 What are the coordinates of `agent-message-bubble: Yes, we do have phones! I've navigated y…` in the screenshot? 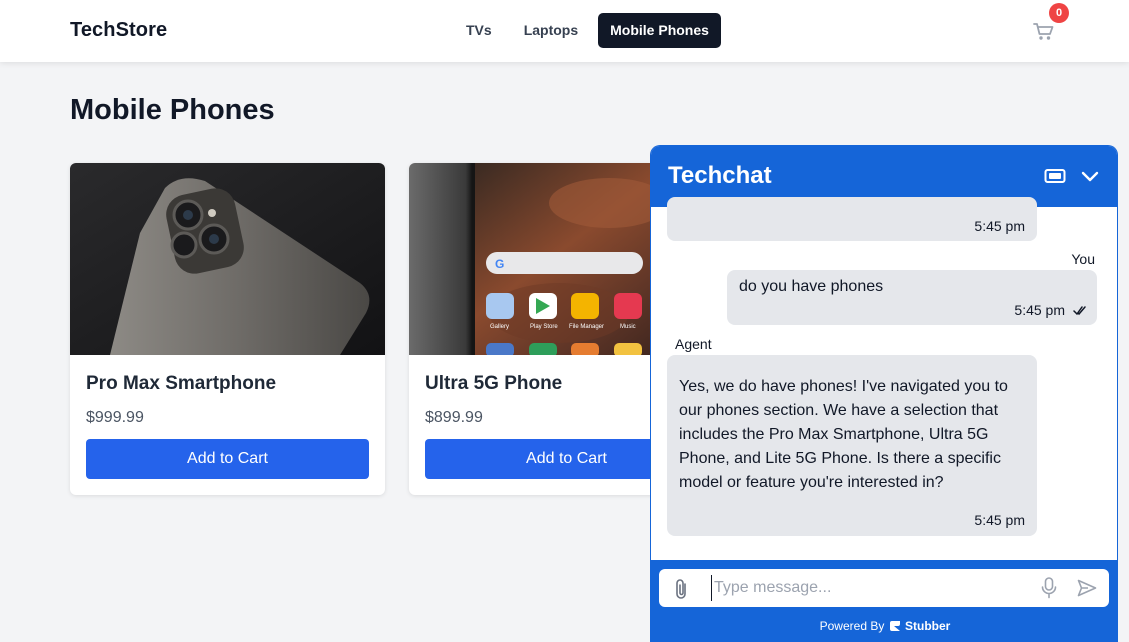 It's located at (852, 445).